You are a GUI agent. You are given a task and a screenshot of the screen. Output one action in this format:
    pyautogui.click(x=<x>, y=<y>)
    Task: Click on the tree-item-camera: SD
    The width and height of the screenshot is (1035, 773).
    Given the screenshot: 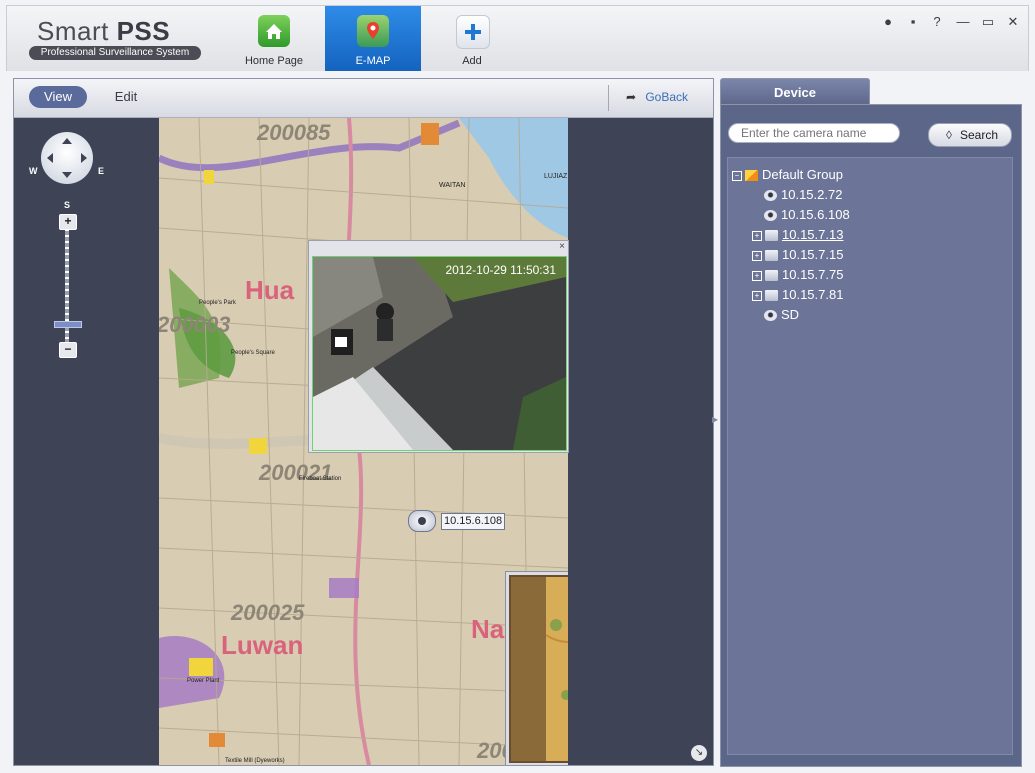 What is the action you would take?
    pyautogui.click(x=781, y=315)
    